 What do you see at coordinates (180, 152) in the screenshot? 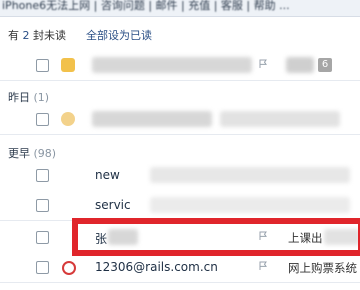
I see `group-header-earlier: 更早 (98)` at bounding box center [180, 152].